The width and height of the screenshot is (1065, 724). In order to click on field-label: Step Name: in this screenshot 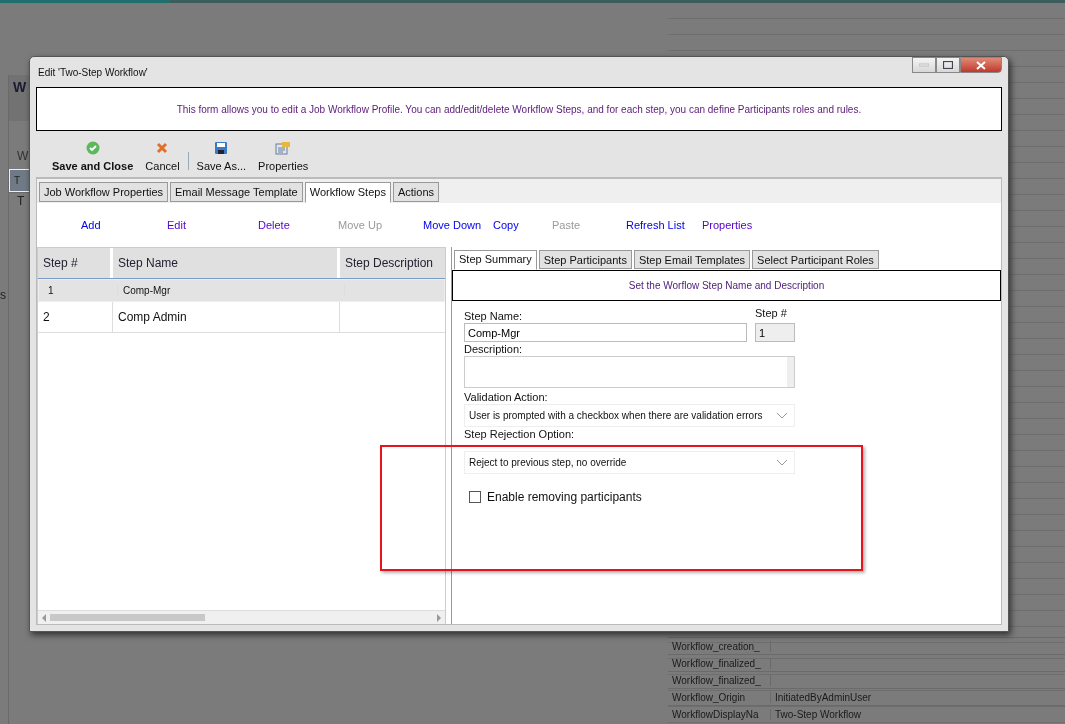, I will do `click(493, 316)`.